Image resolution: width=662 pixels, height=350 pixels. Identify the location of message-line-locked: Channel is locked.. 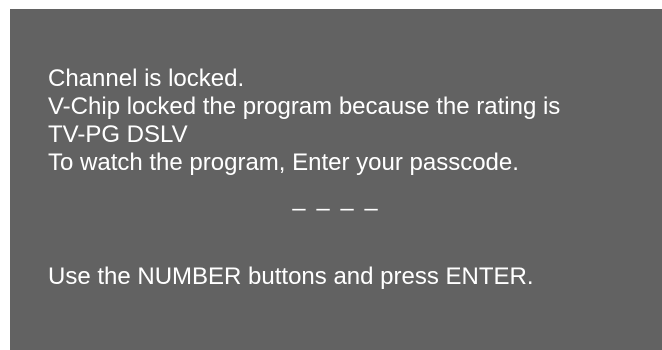
(146, 78).